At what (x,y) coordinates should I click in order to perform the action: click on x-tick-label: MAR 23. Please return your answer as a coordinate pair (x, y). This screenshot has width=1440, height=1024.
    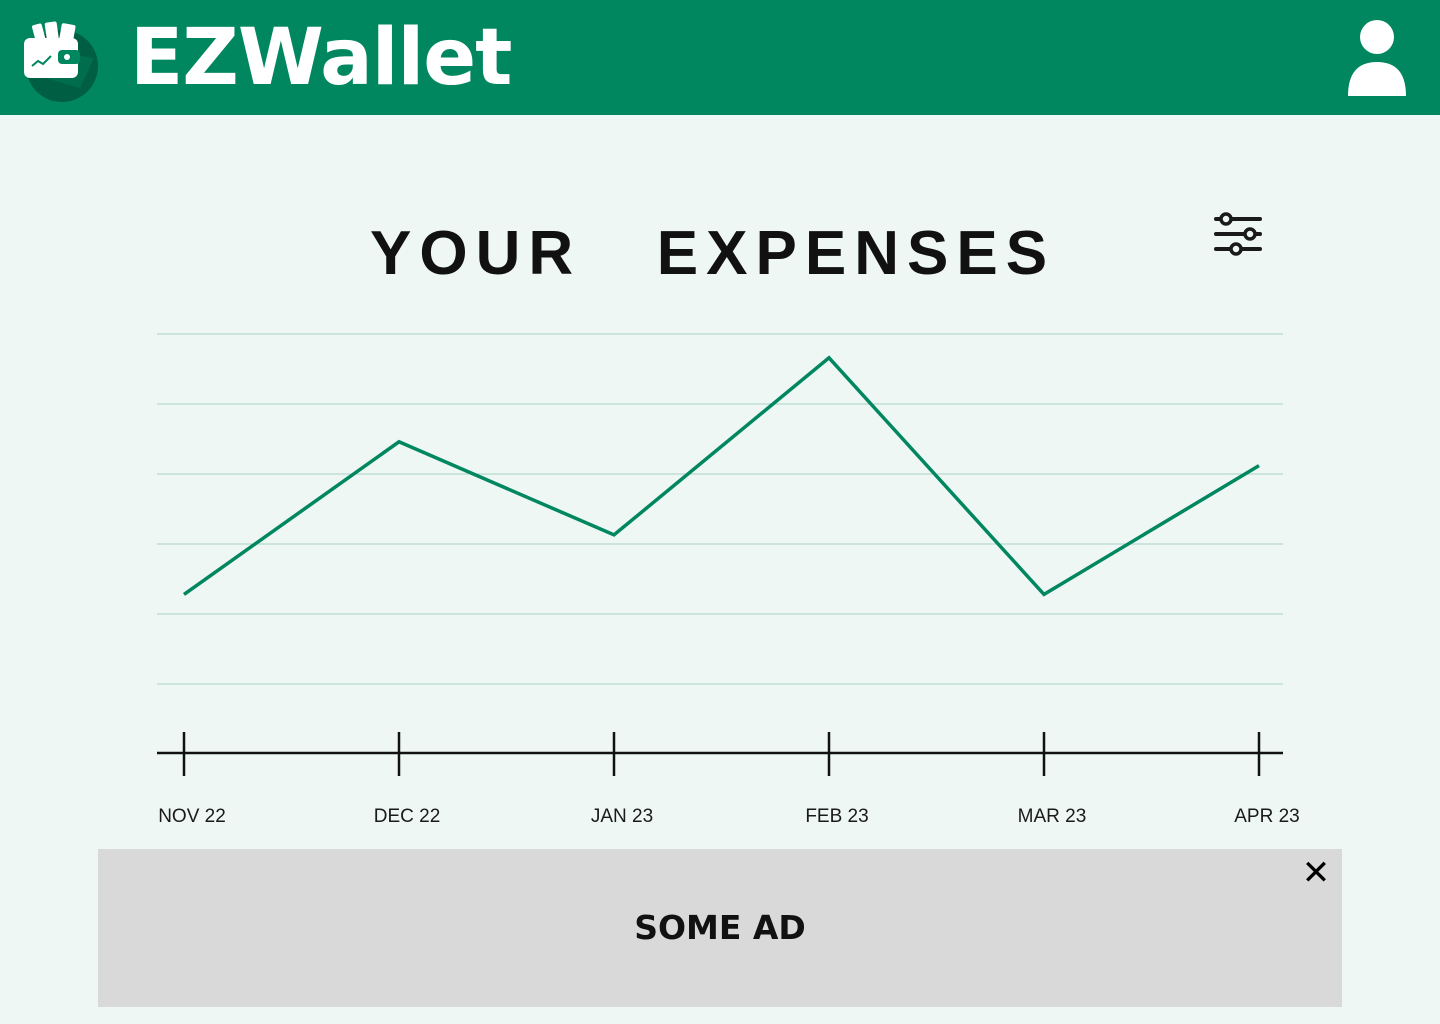
    Looking at the image, I should click on (1052, 816).